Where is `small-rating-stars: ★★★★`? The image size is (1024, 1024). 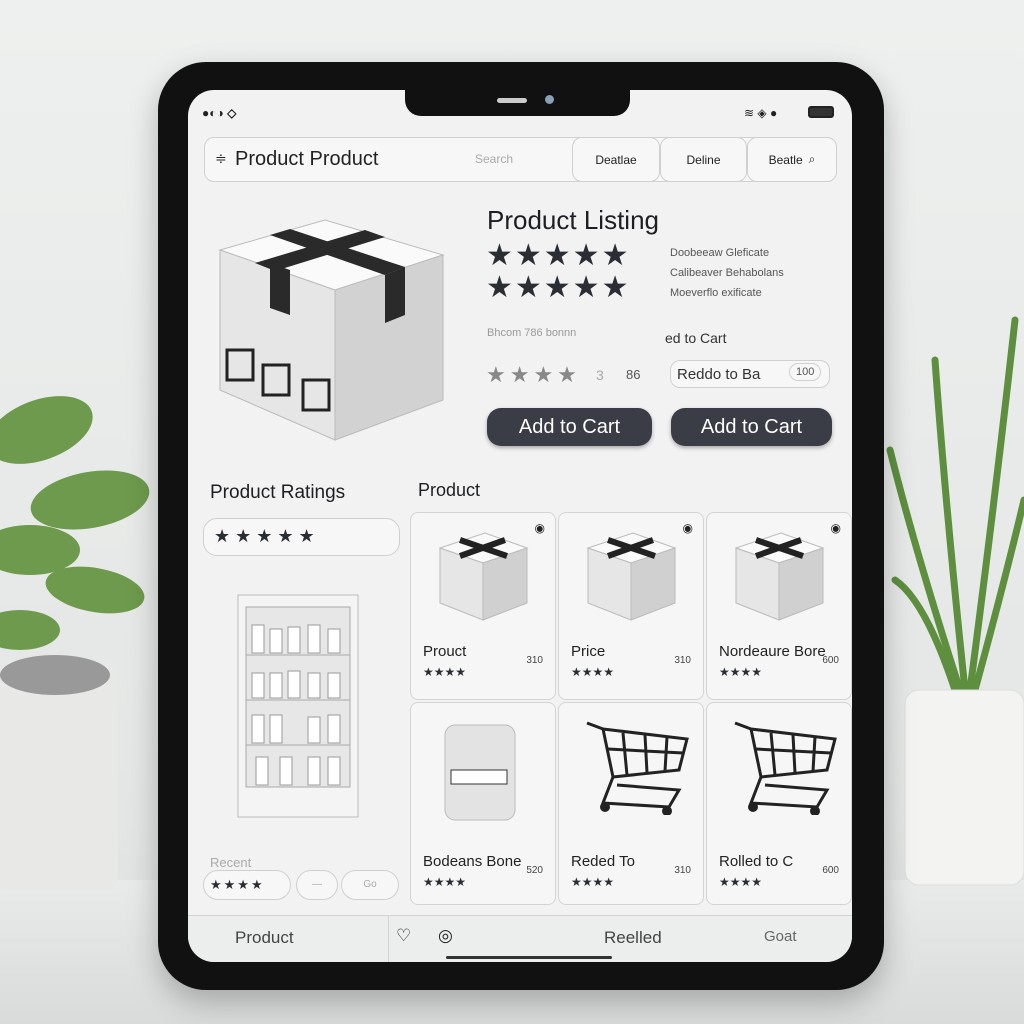
small-rating-stars: ★★★★ is located at coordinates (533, 374).